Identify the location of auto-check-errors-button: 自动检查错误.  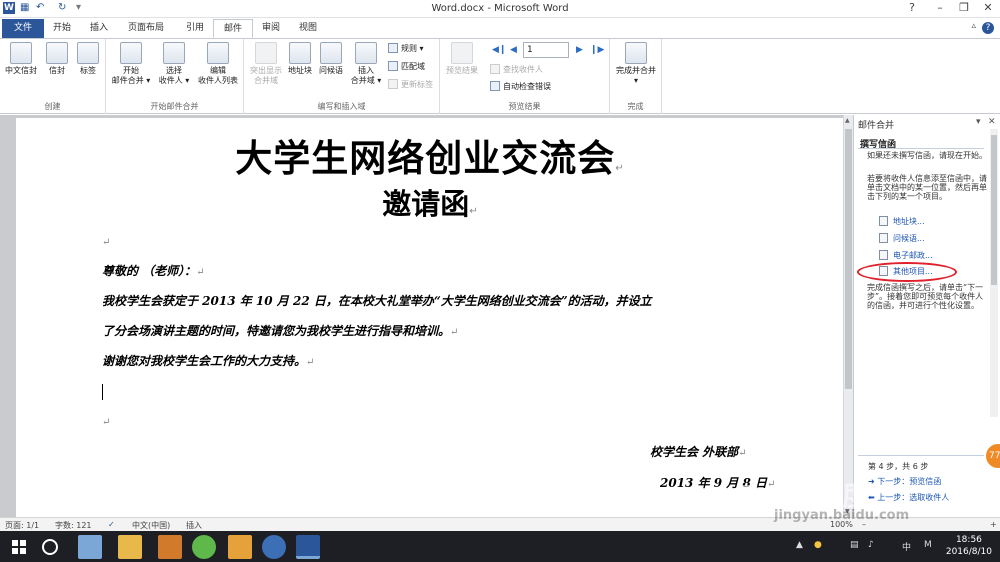
(520, 87).